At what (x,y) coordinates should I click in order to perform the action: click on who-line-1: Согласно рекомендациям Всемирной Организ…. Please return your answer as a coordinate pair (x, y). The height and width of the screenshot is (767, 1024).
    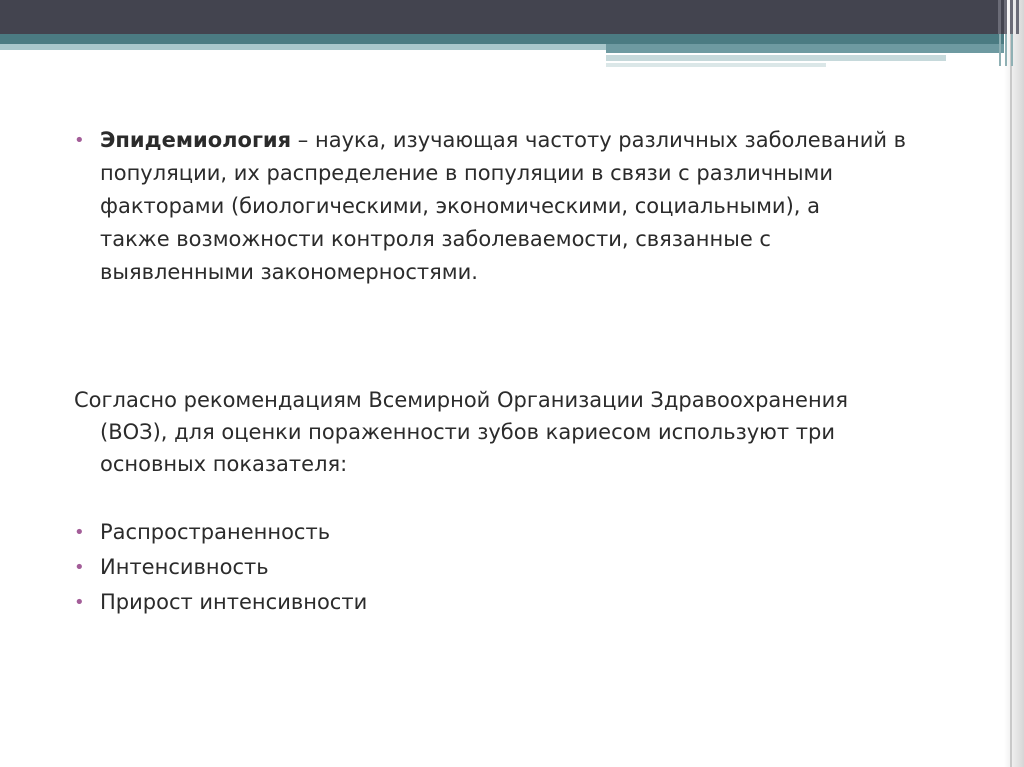
    Looking at the image, I should click on (461, 400).